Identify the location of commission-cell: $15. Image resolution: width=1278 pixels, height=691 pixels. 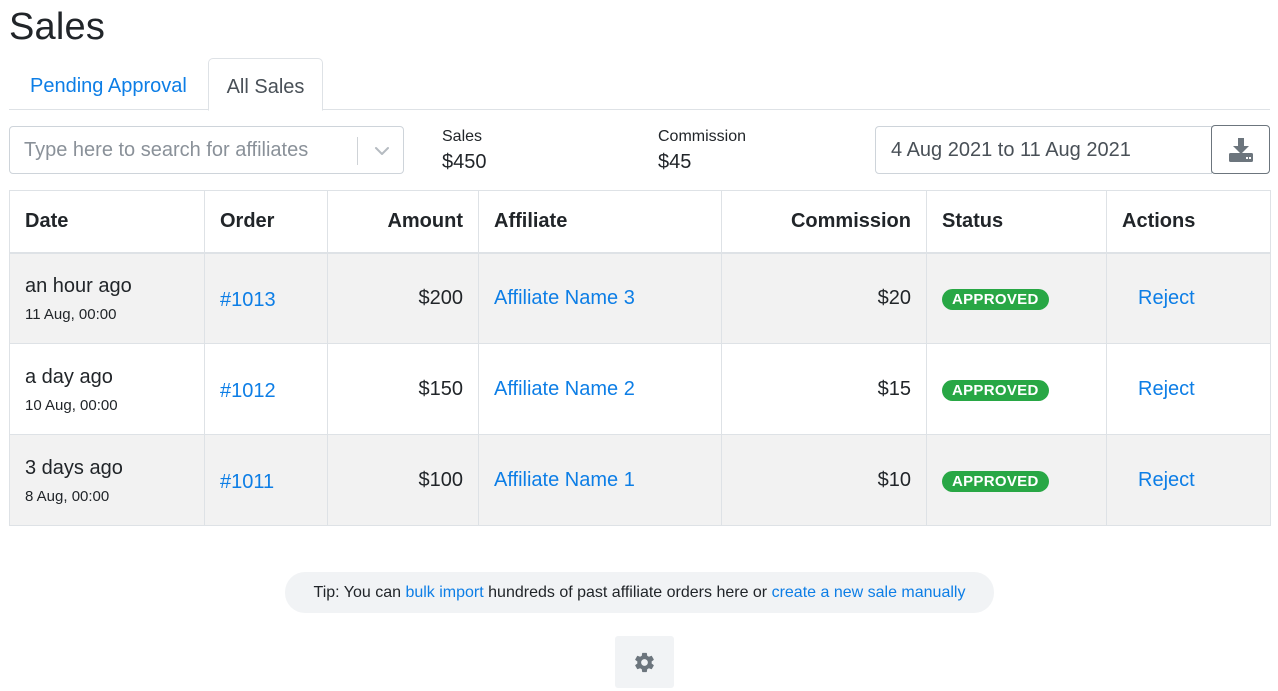
(824, 389).